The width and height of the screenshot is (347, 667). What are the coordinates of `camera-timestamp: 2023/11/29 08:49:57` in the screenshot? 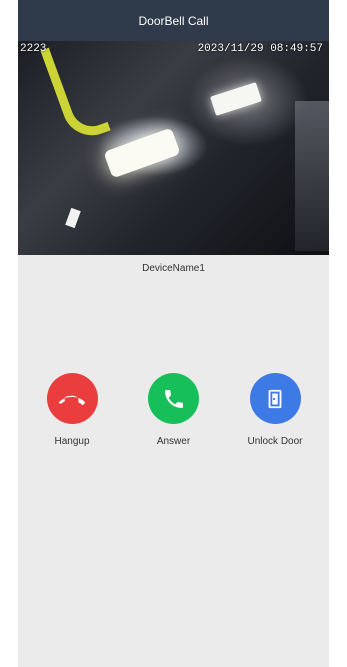 It's located at (260, 49).